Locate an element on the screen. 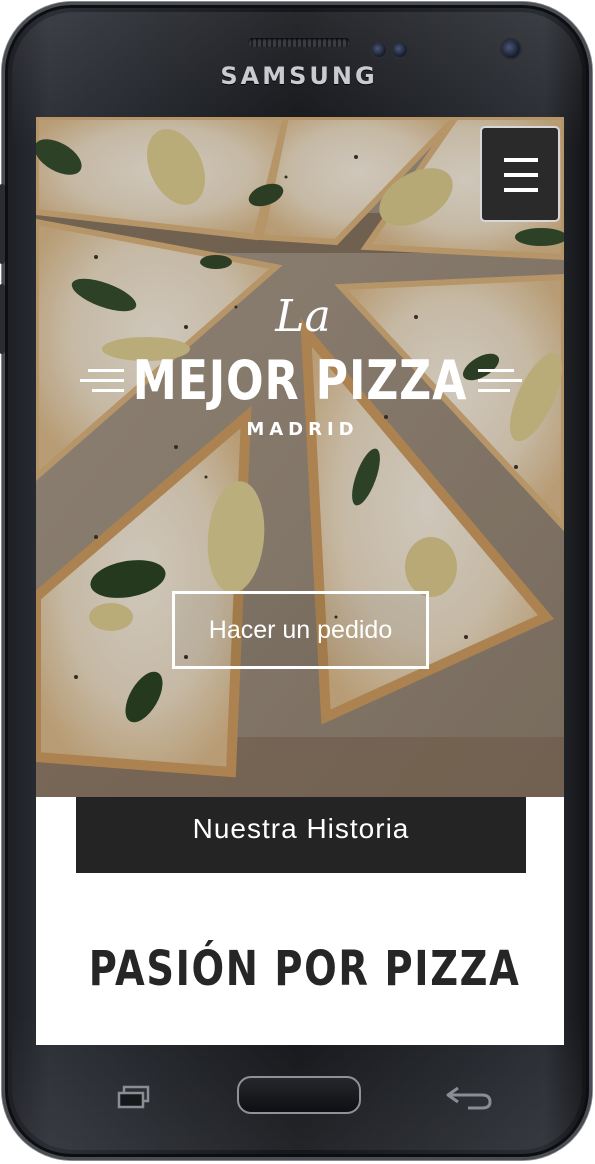  device-brand: SAMSUNG is located at coordinates (299, 76).